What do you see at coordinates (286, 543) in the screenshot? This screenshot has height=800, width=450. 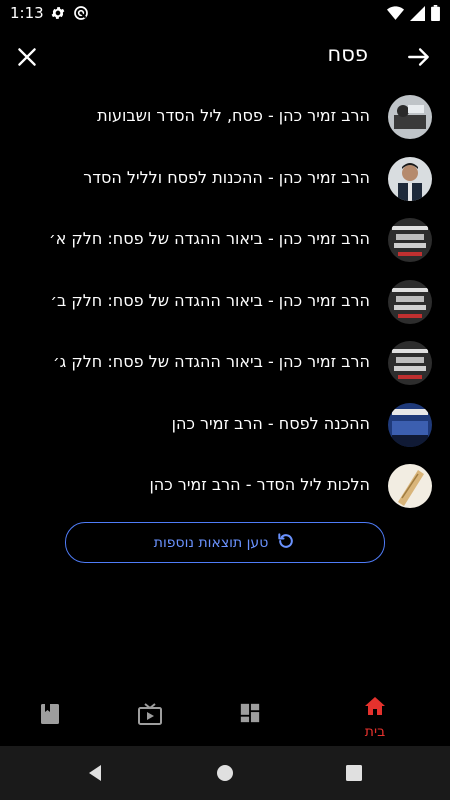 I see `refresh-icon` at bounding box center [286, 543].